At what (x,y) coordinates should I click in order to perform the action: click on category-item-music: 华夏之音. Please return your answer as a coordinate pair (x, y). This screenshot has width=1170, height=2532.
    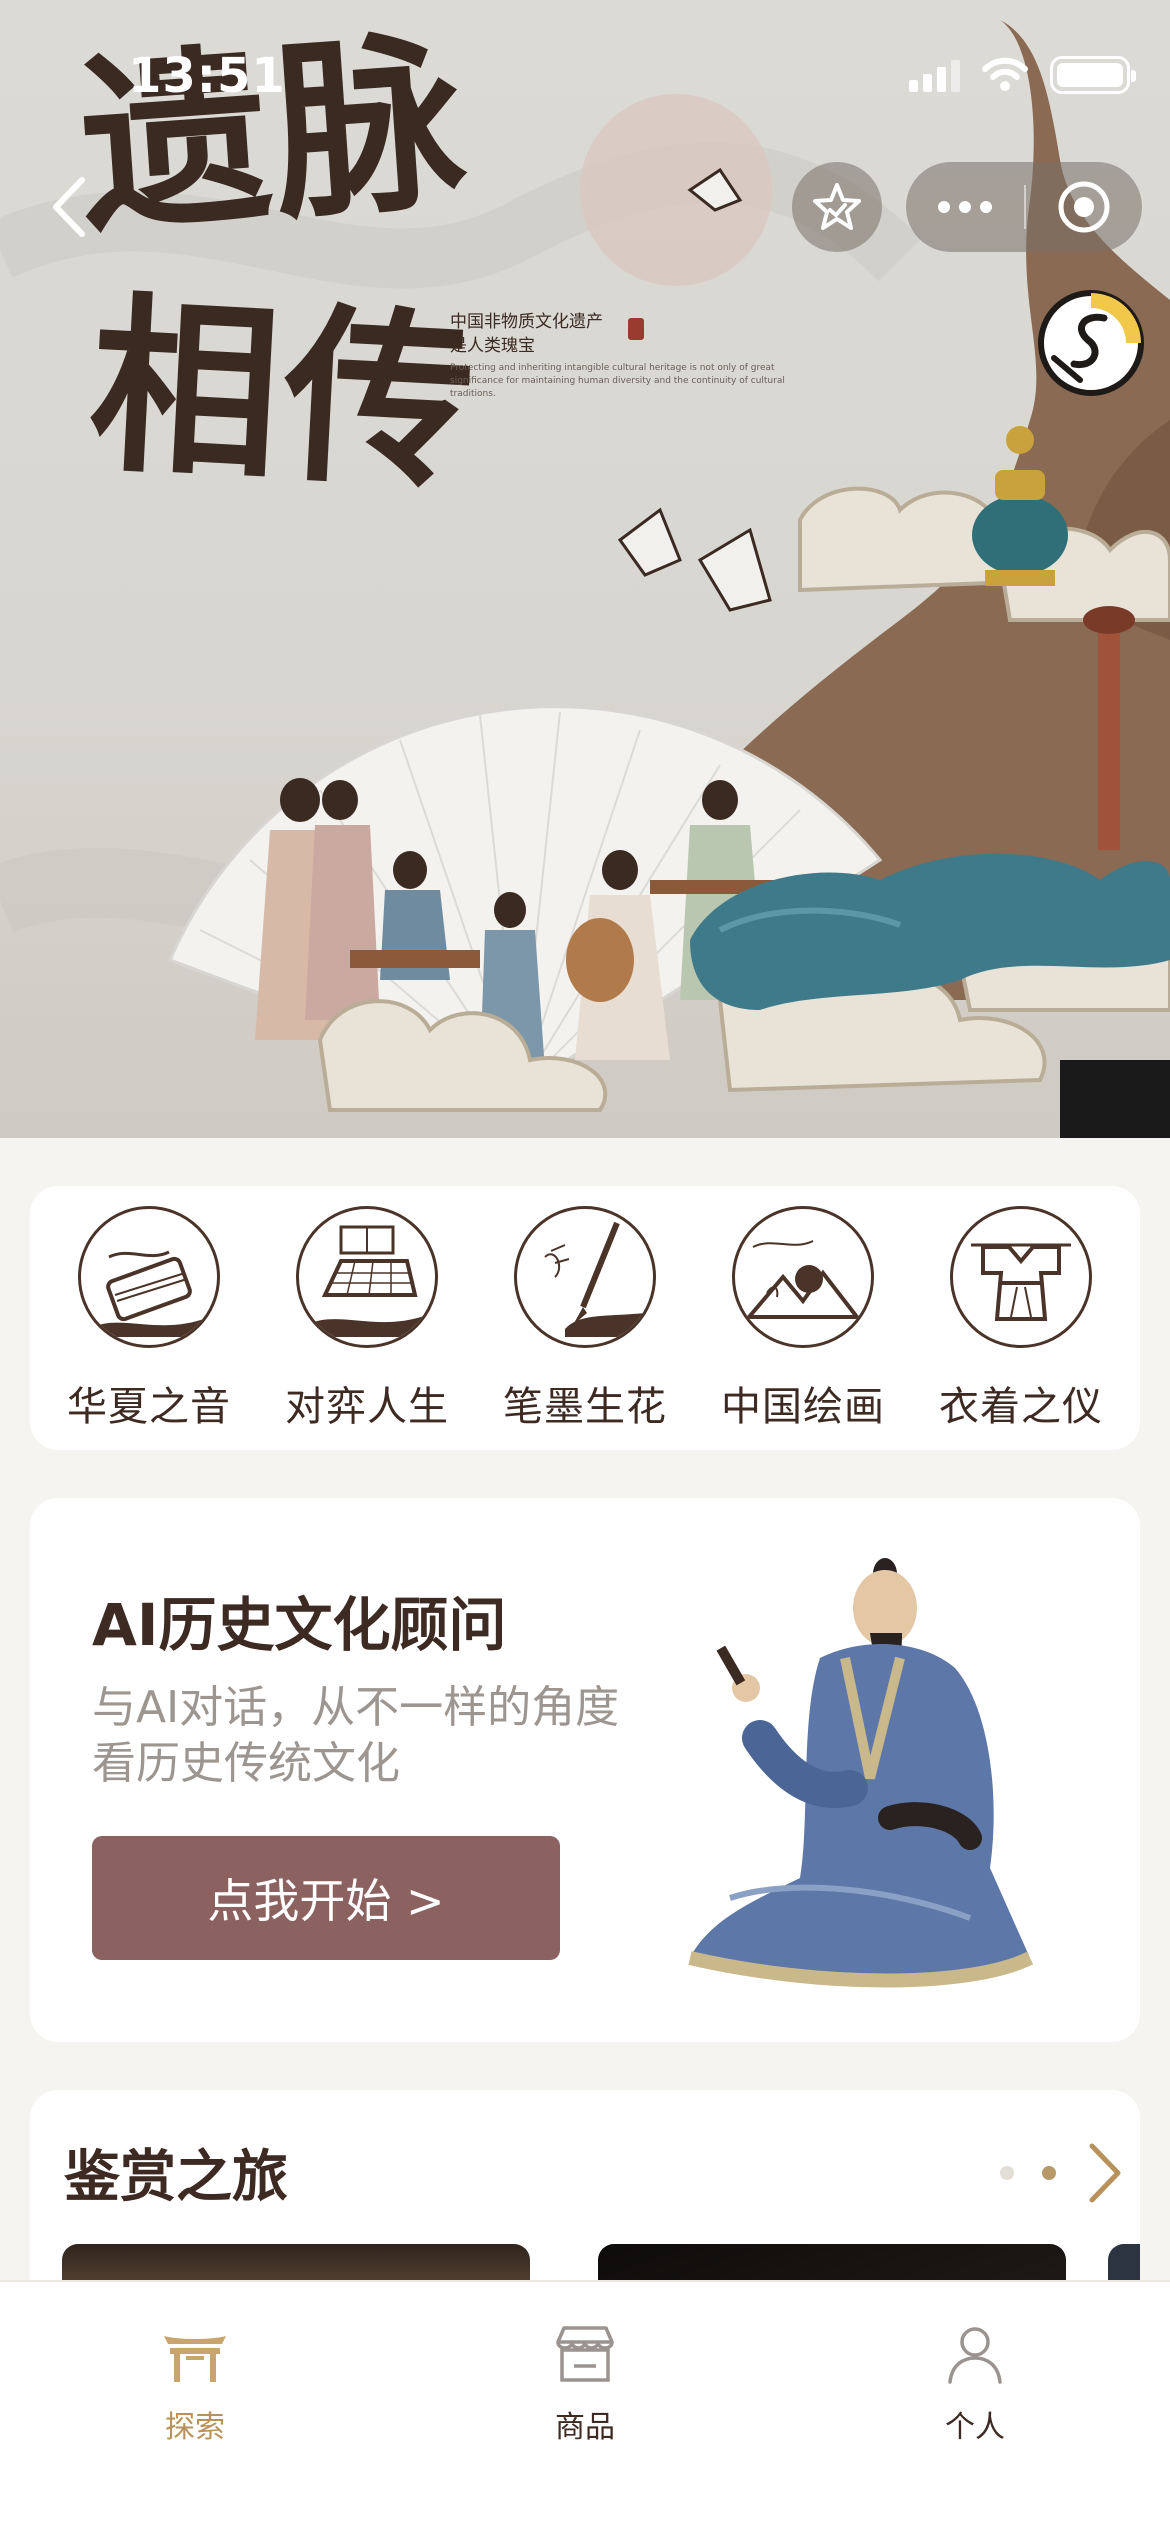
    Looking at the image, I should click on (149, 1328).